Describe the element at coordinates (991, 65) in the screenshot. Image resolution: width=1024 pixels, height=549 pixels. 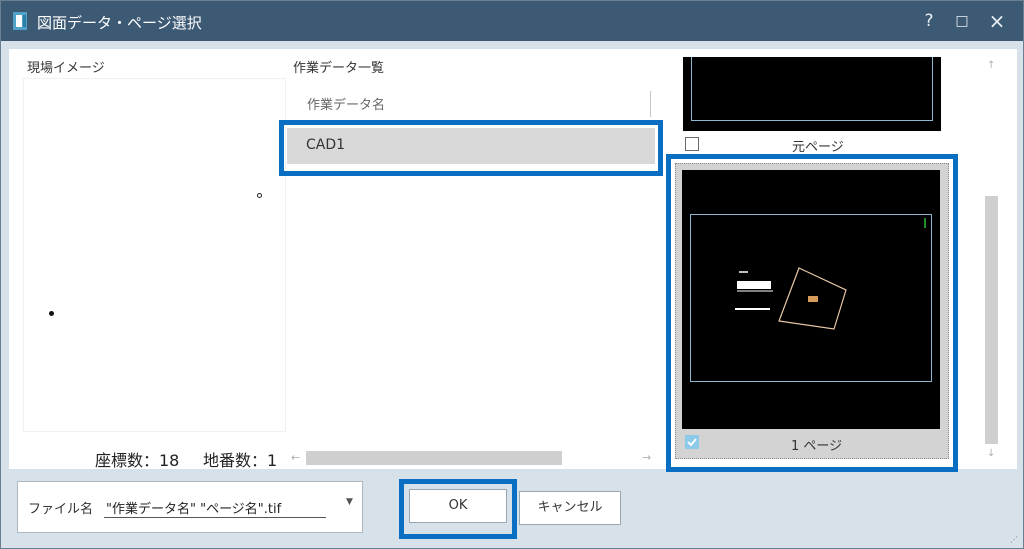
I see `scroll-up-icon: ↑` at that location.